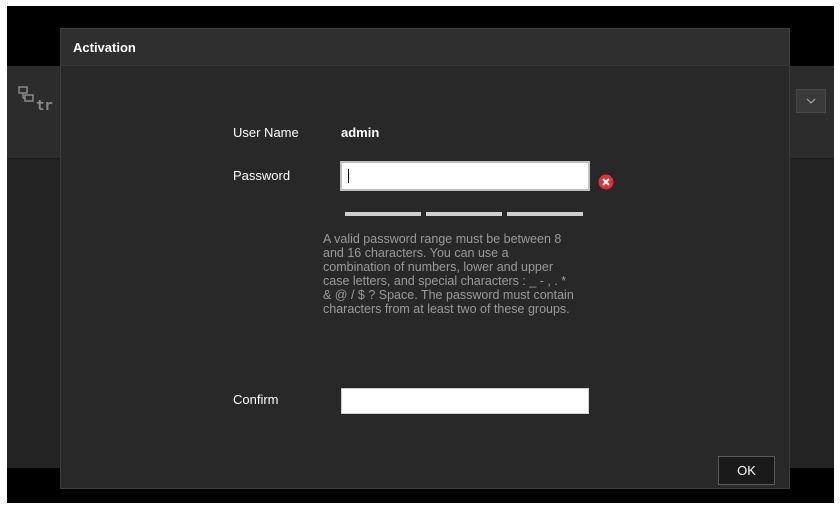 The image size is (840, 509). I want to click on text-caret, so click(348, 176).